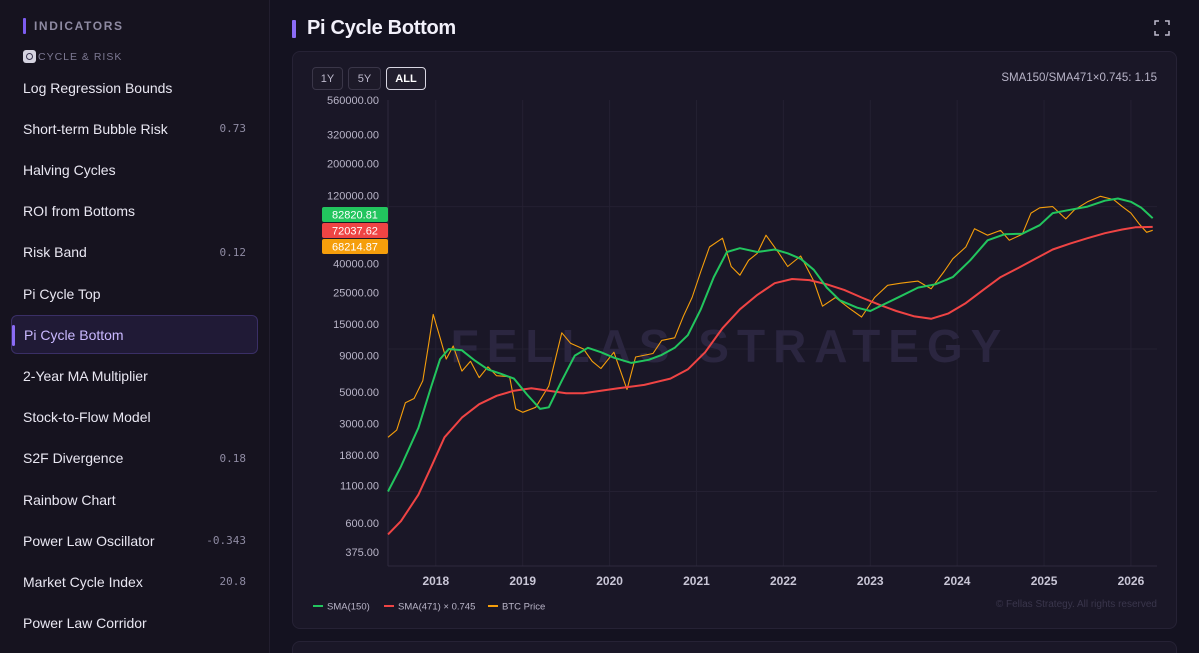 This screenshot has width=1199, height=653. Describe the element at coordinates (356, 264) in the screenshot. I see `y-tick-label: 40000.00` at that location.